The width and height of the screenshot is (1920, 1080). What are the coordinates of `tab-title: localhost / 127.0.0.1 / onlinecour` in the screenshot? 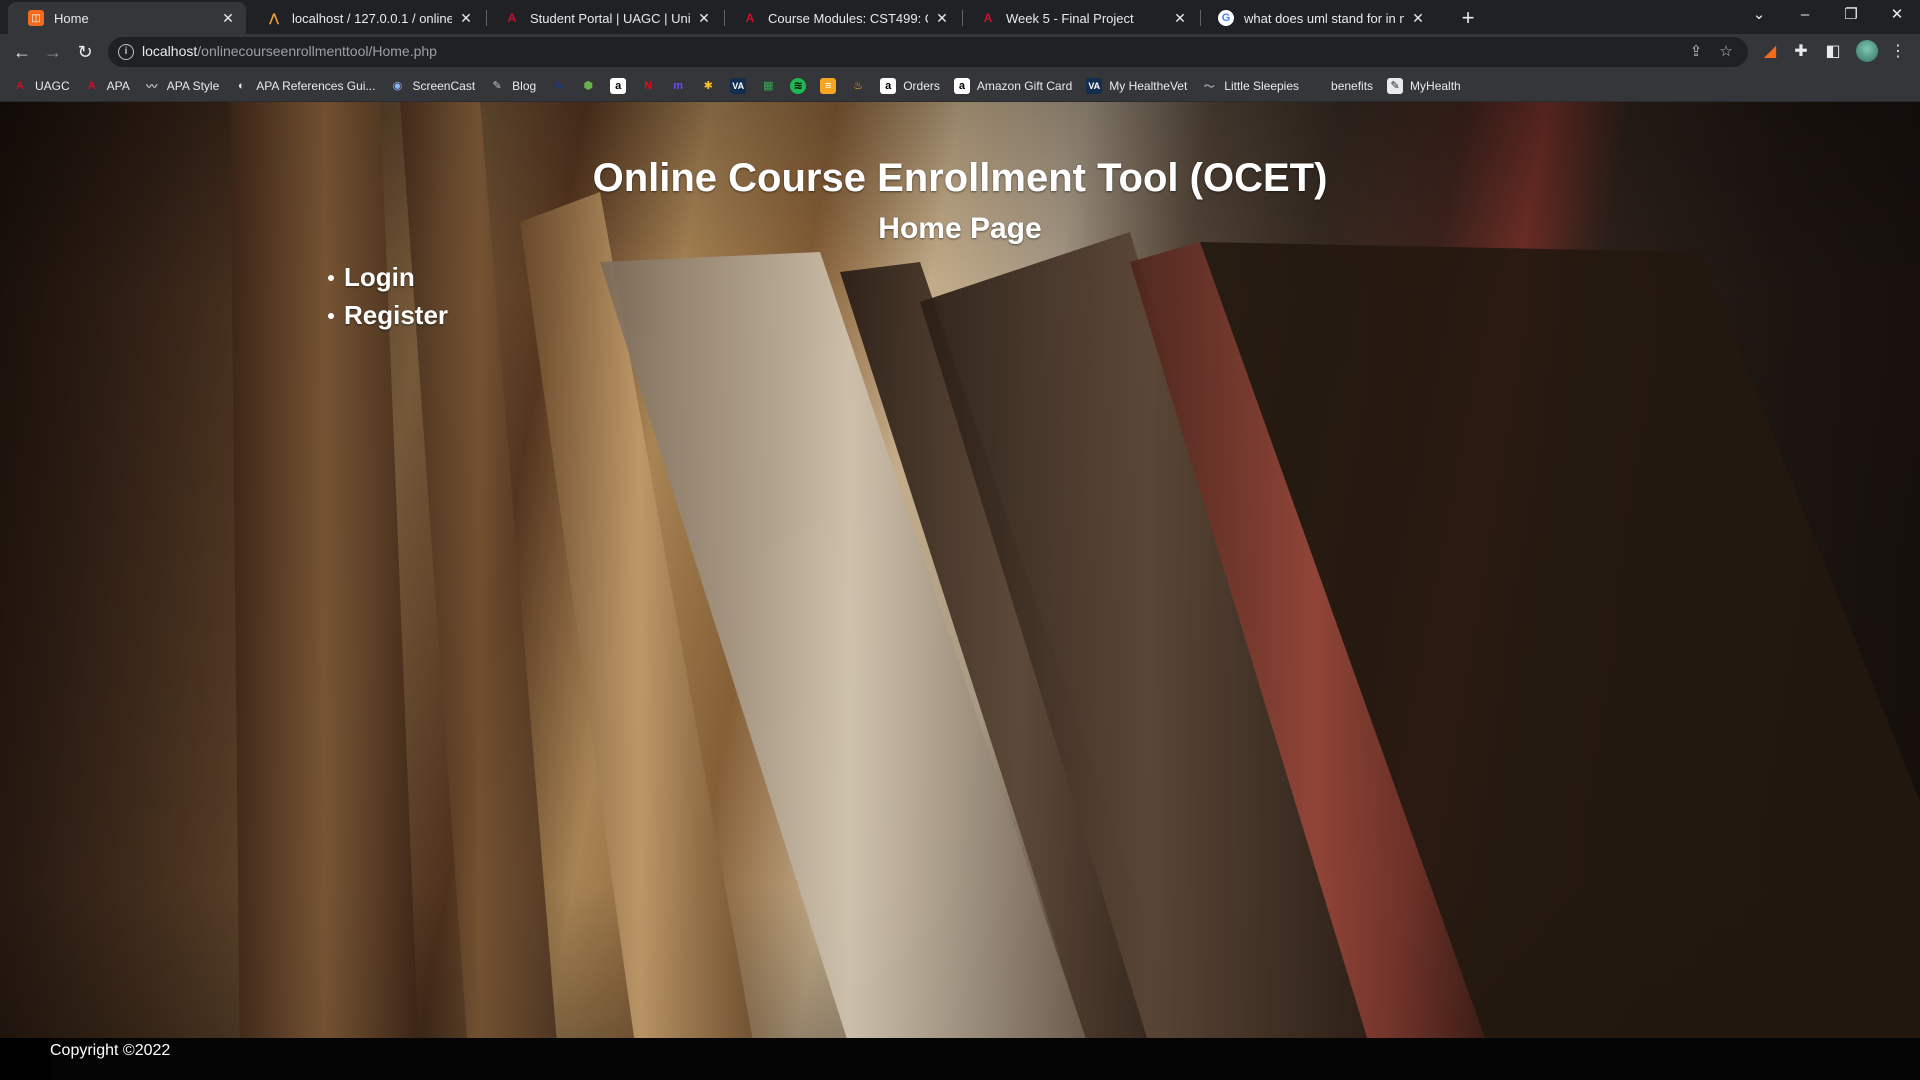 It's located at (372, 18).